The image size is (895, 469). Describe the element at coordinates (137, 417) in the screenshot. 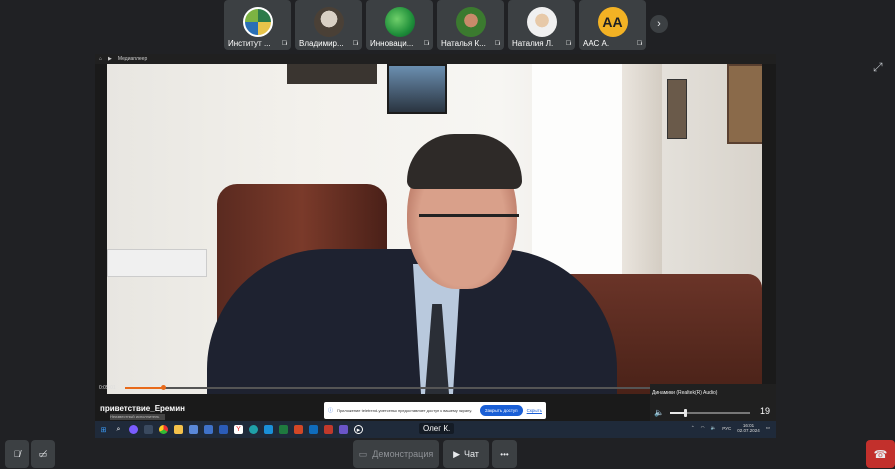

I see `media-subtitle: Неизвестный исполнитель` at that location.